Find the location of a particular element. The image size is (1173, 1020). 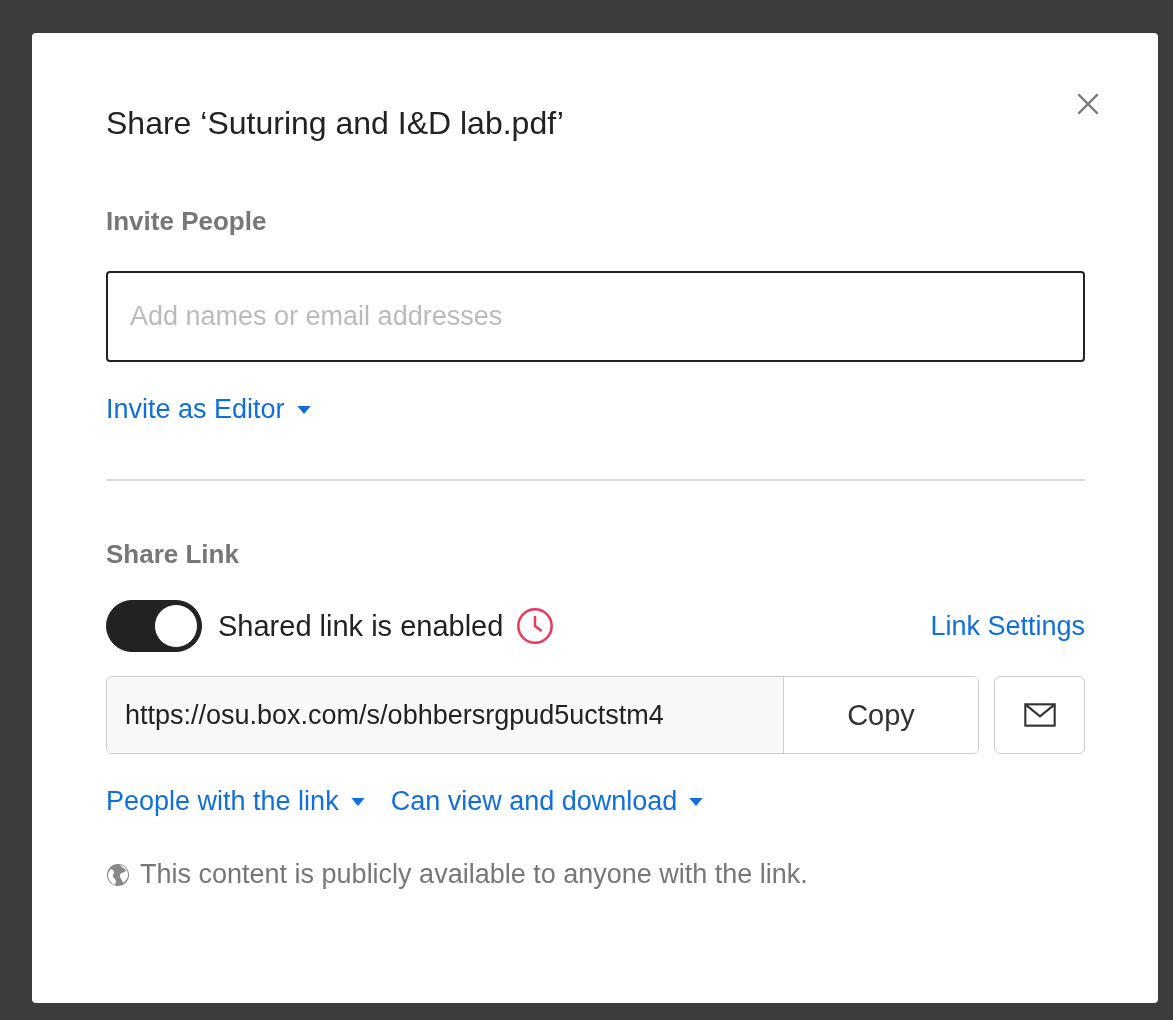

close-icon is located at coordinates (1088, 104).